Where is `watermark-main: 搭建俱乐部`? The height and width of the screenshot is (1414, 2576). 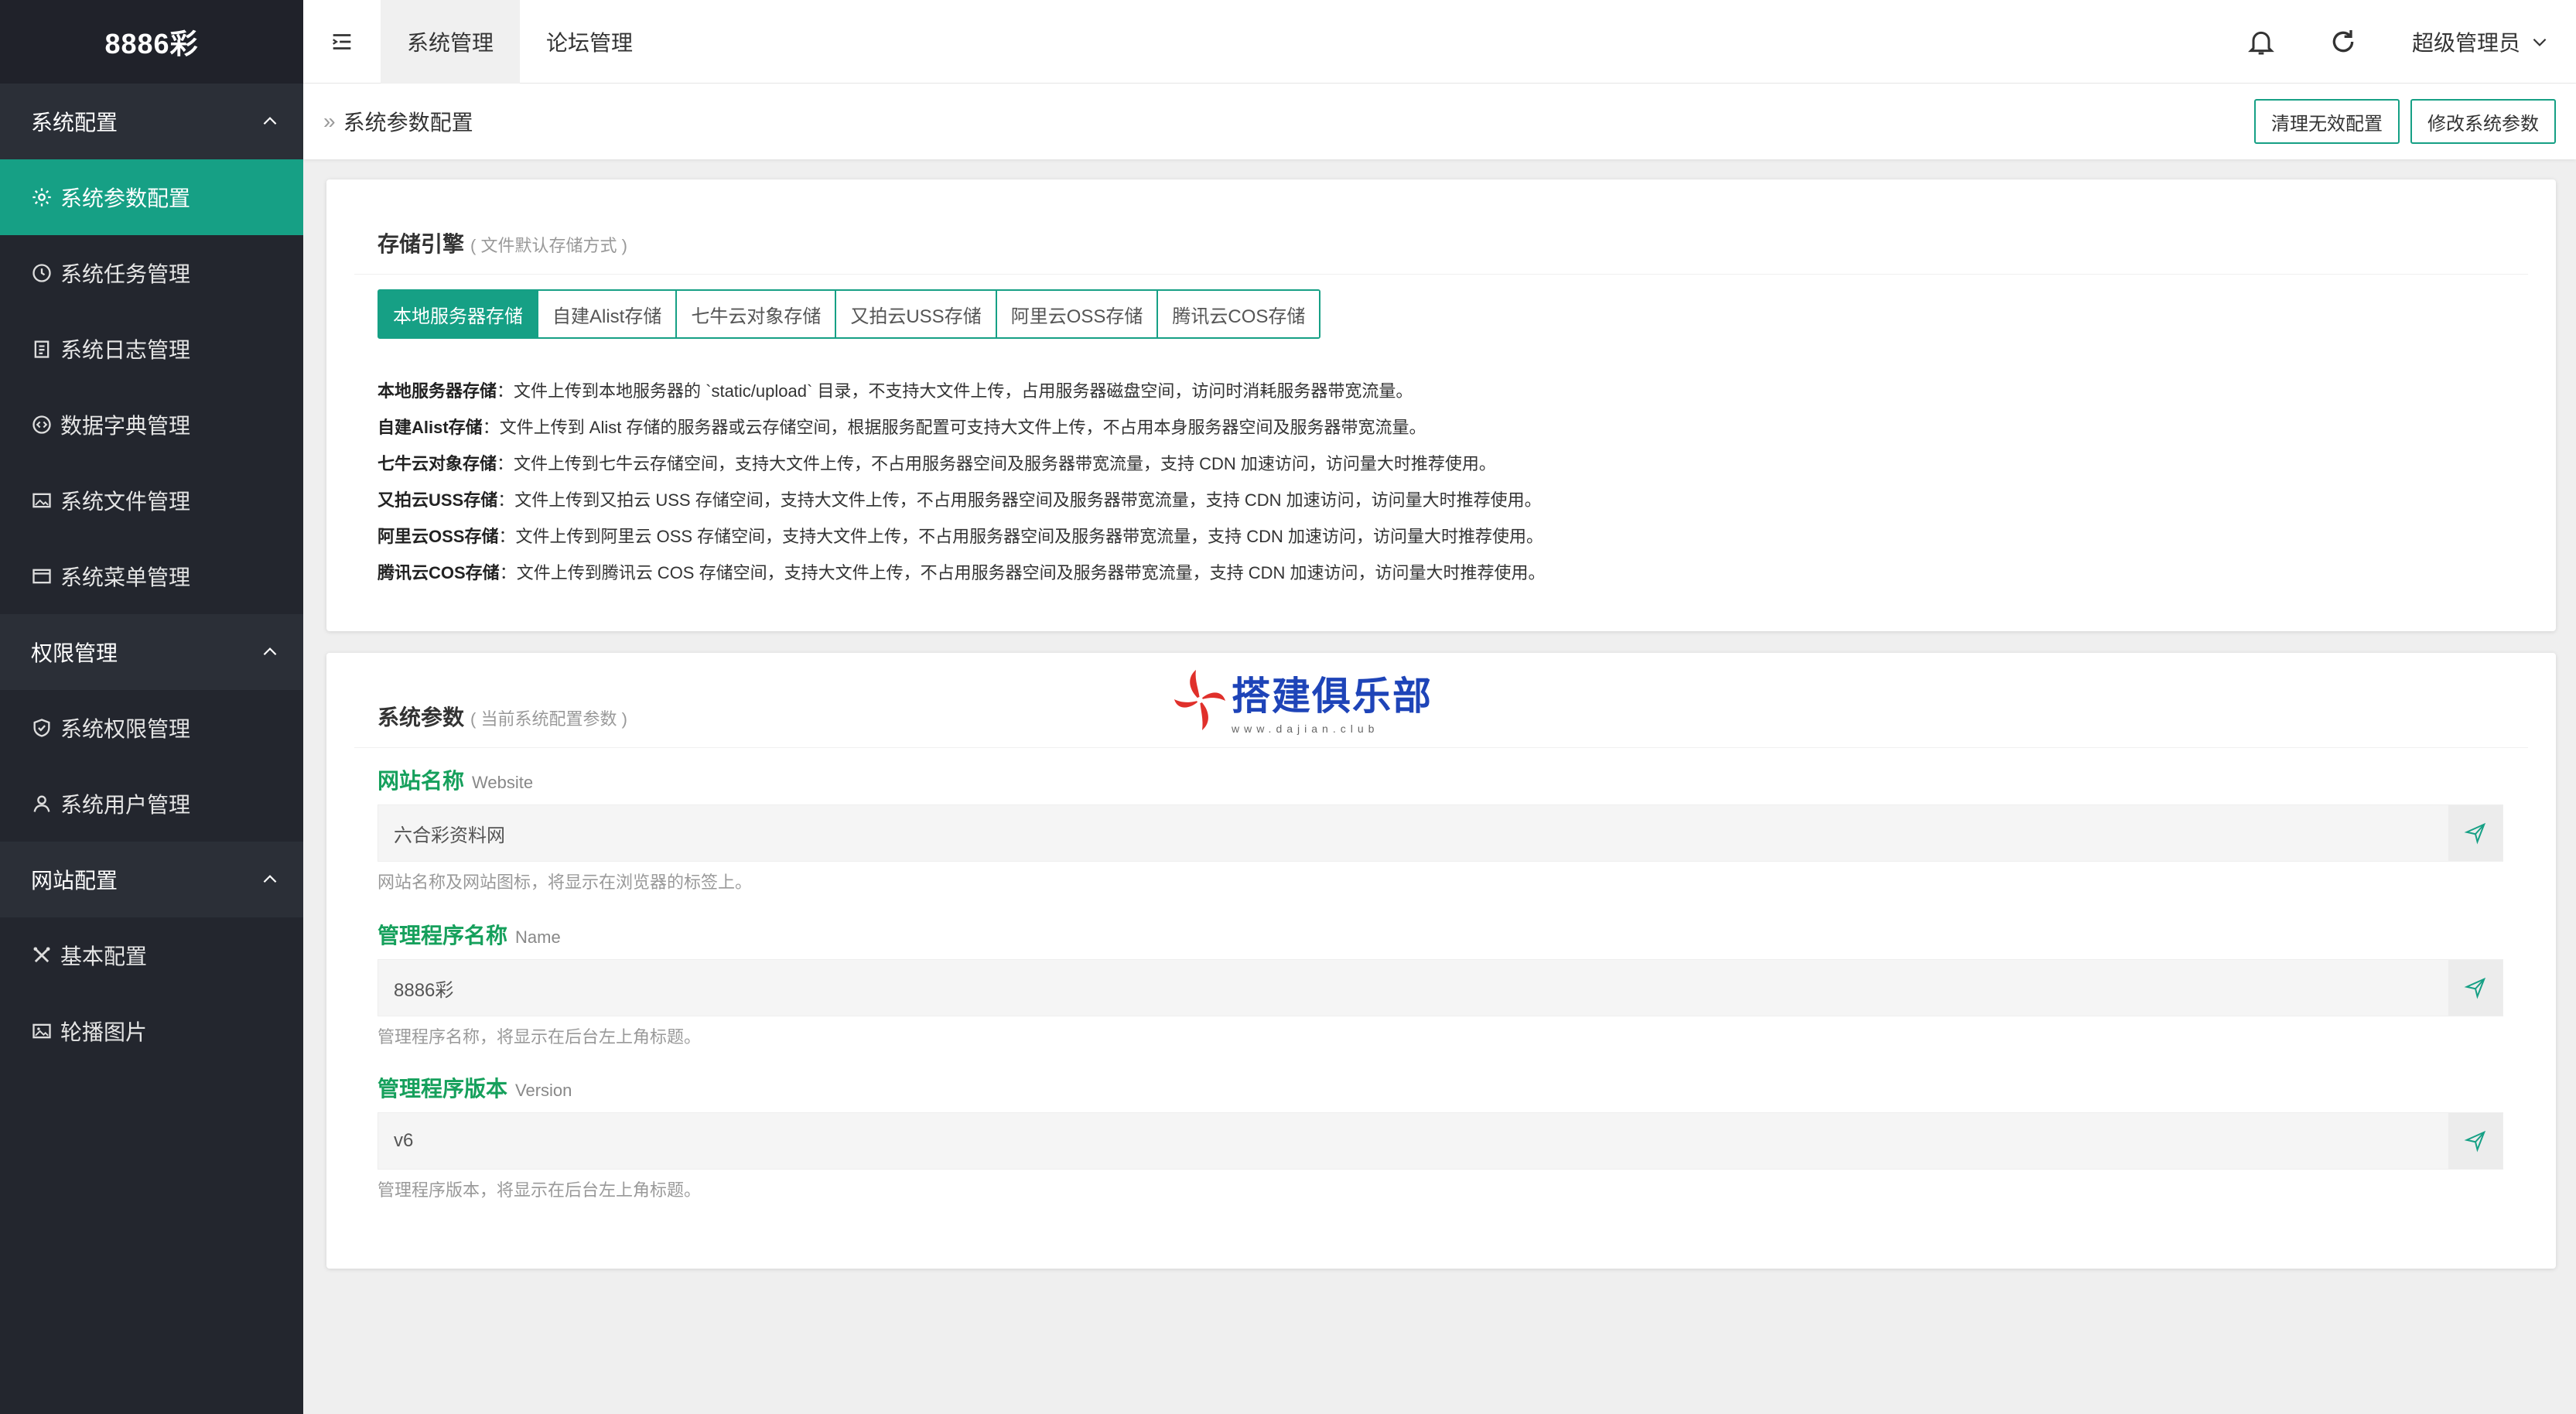 watermark-main: 搭建俱乐部 is located at coordinates (1332, 696).